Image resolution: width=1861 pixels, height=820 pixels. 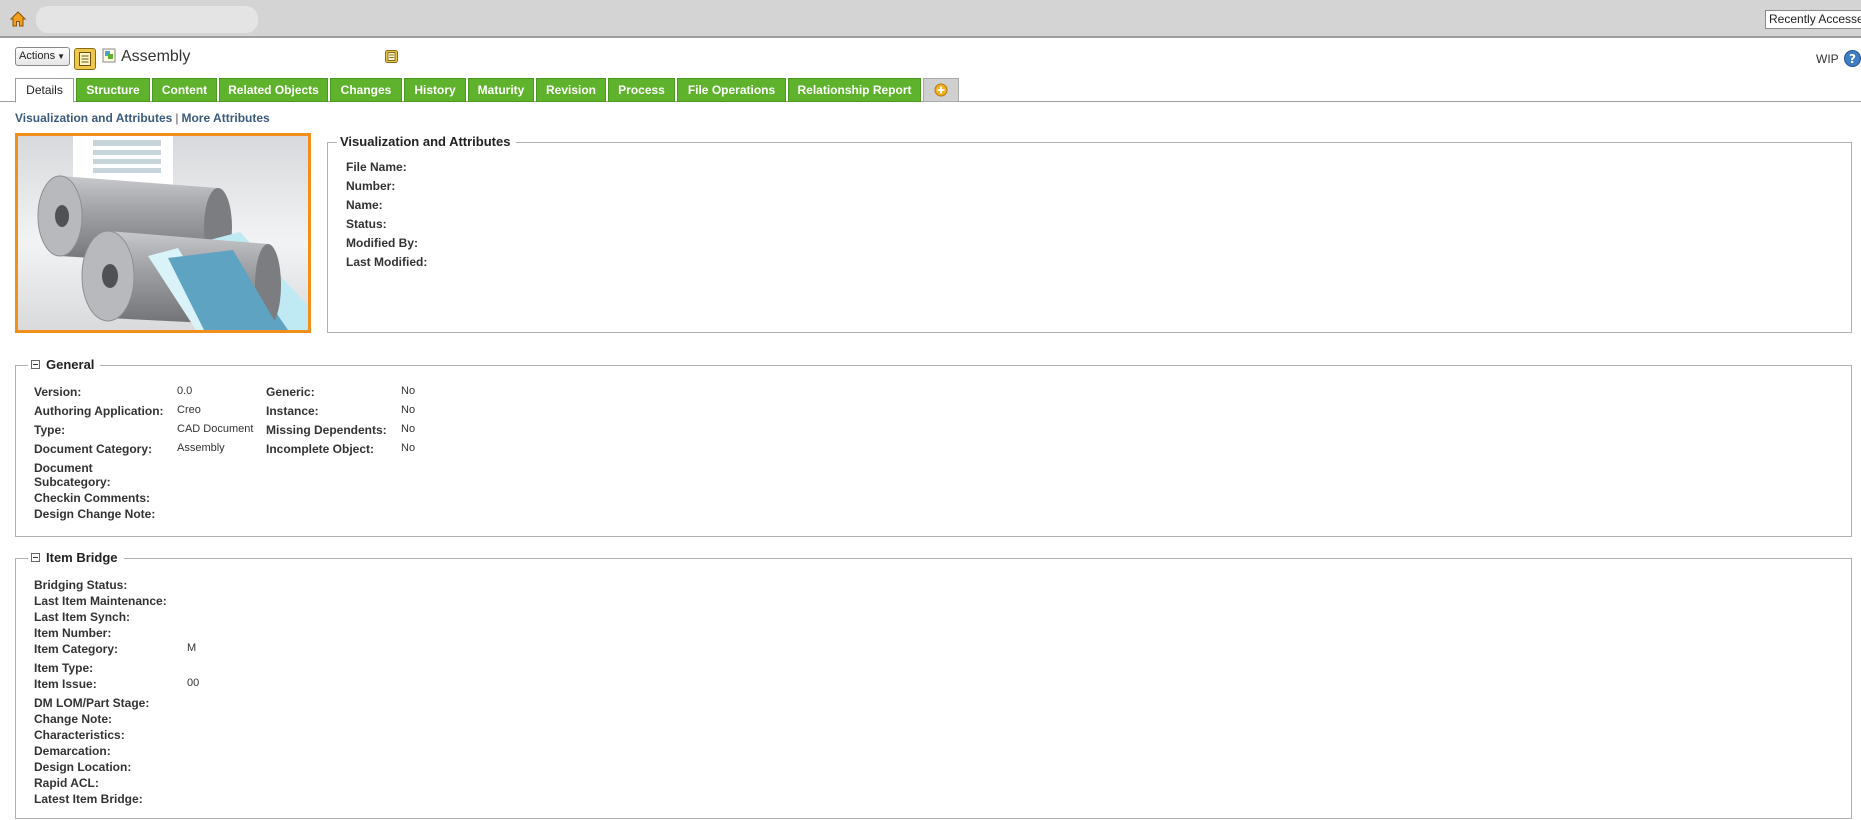 What do you see at coordinates (61, 56) in the screenshot?
I see `caret-down-icon: ▼` at bounding box center [61, 56].